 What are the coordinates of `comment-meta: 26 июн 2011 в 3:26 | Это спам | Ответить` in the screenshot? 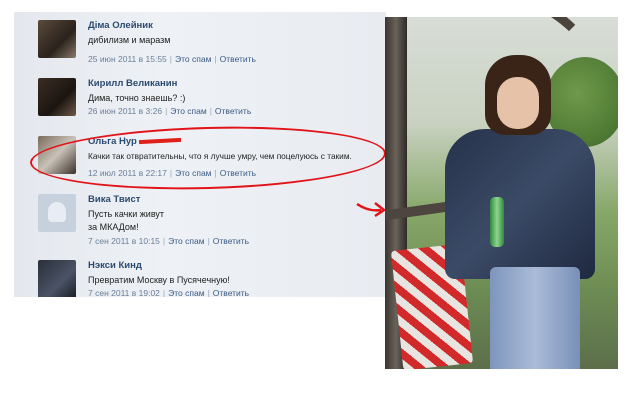 It's located at (170, 111).